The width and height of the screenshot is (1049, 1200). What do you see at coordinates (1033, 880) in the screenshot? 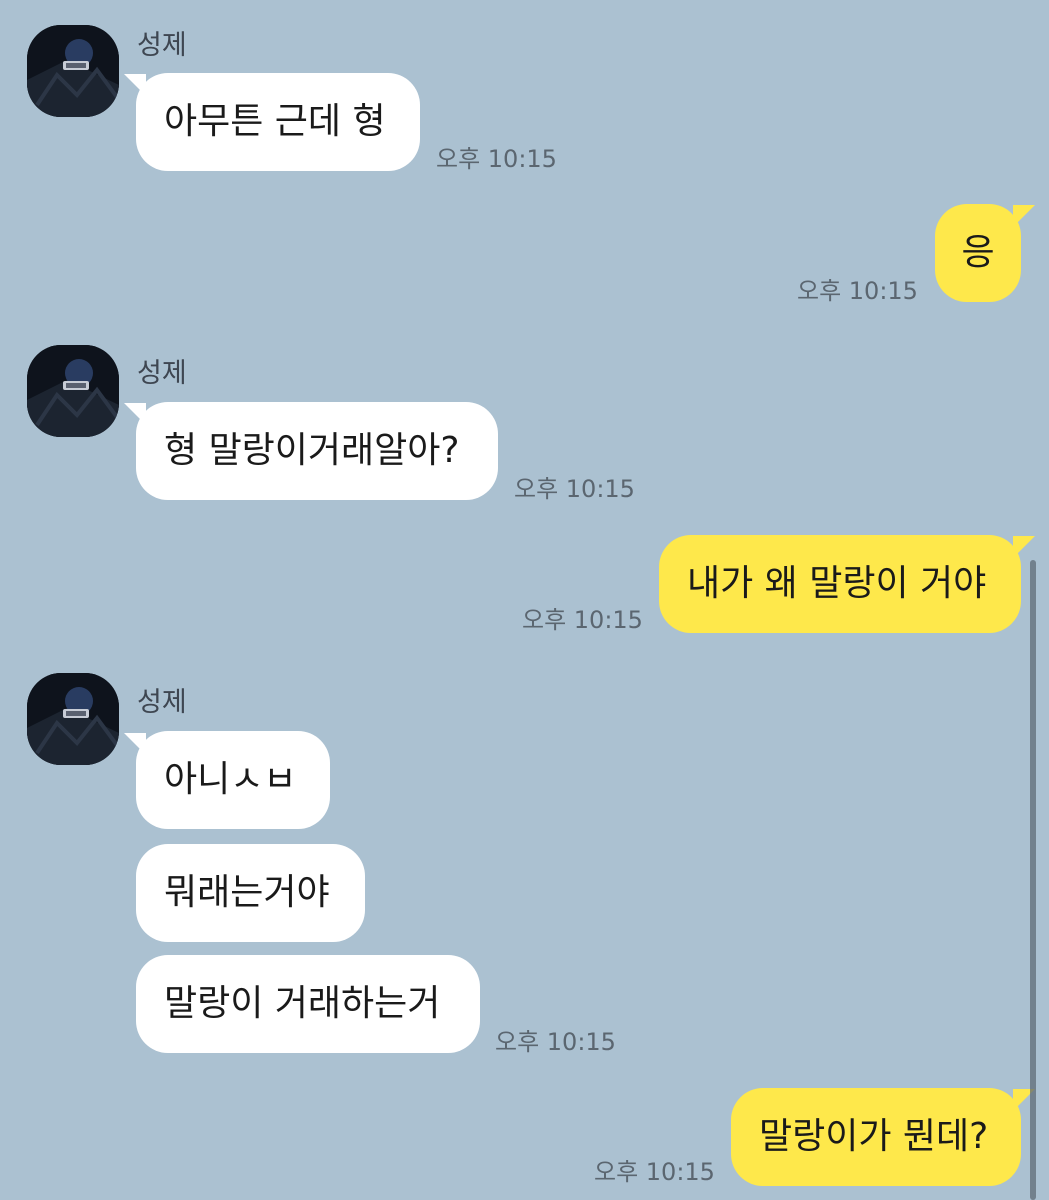
I see `vertical-scrollbar` at bounding box center [1033, 880].